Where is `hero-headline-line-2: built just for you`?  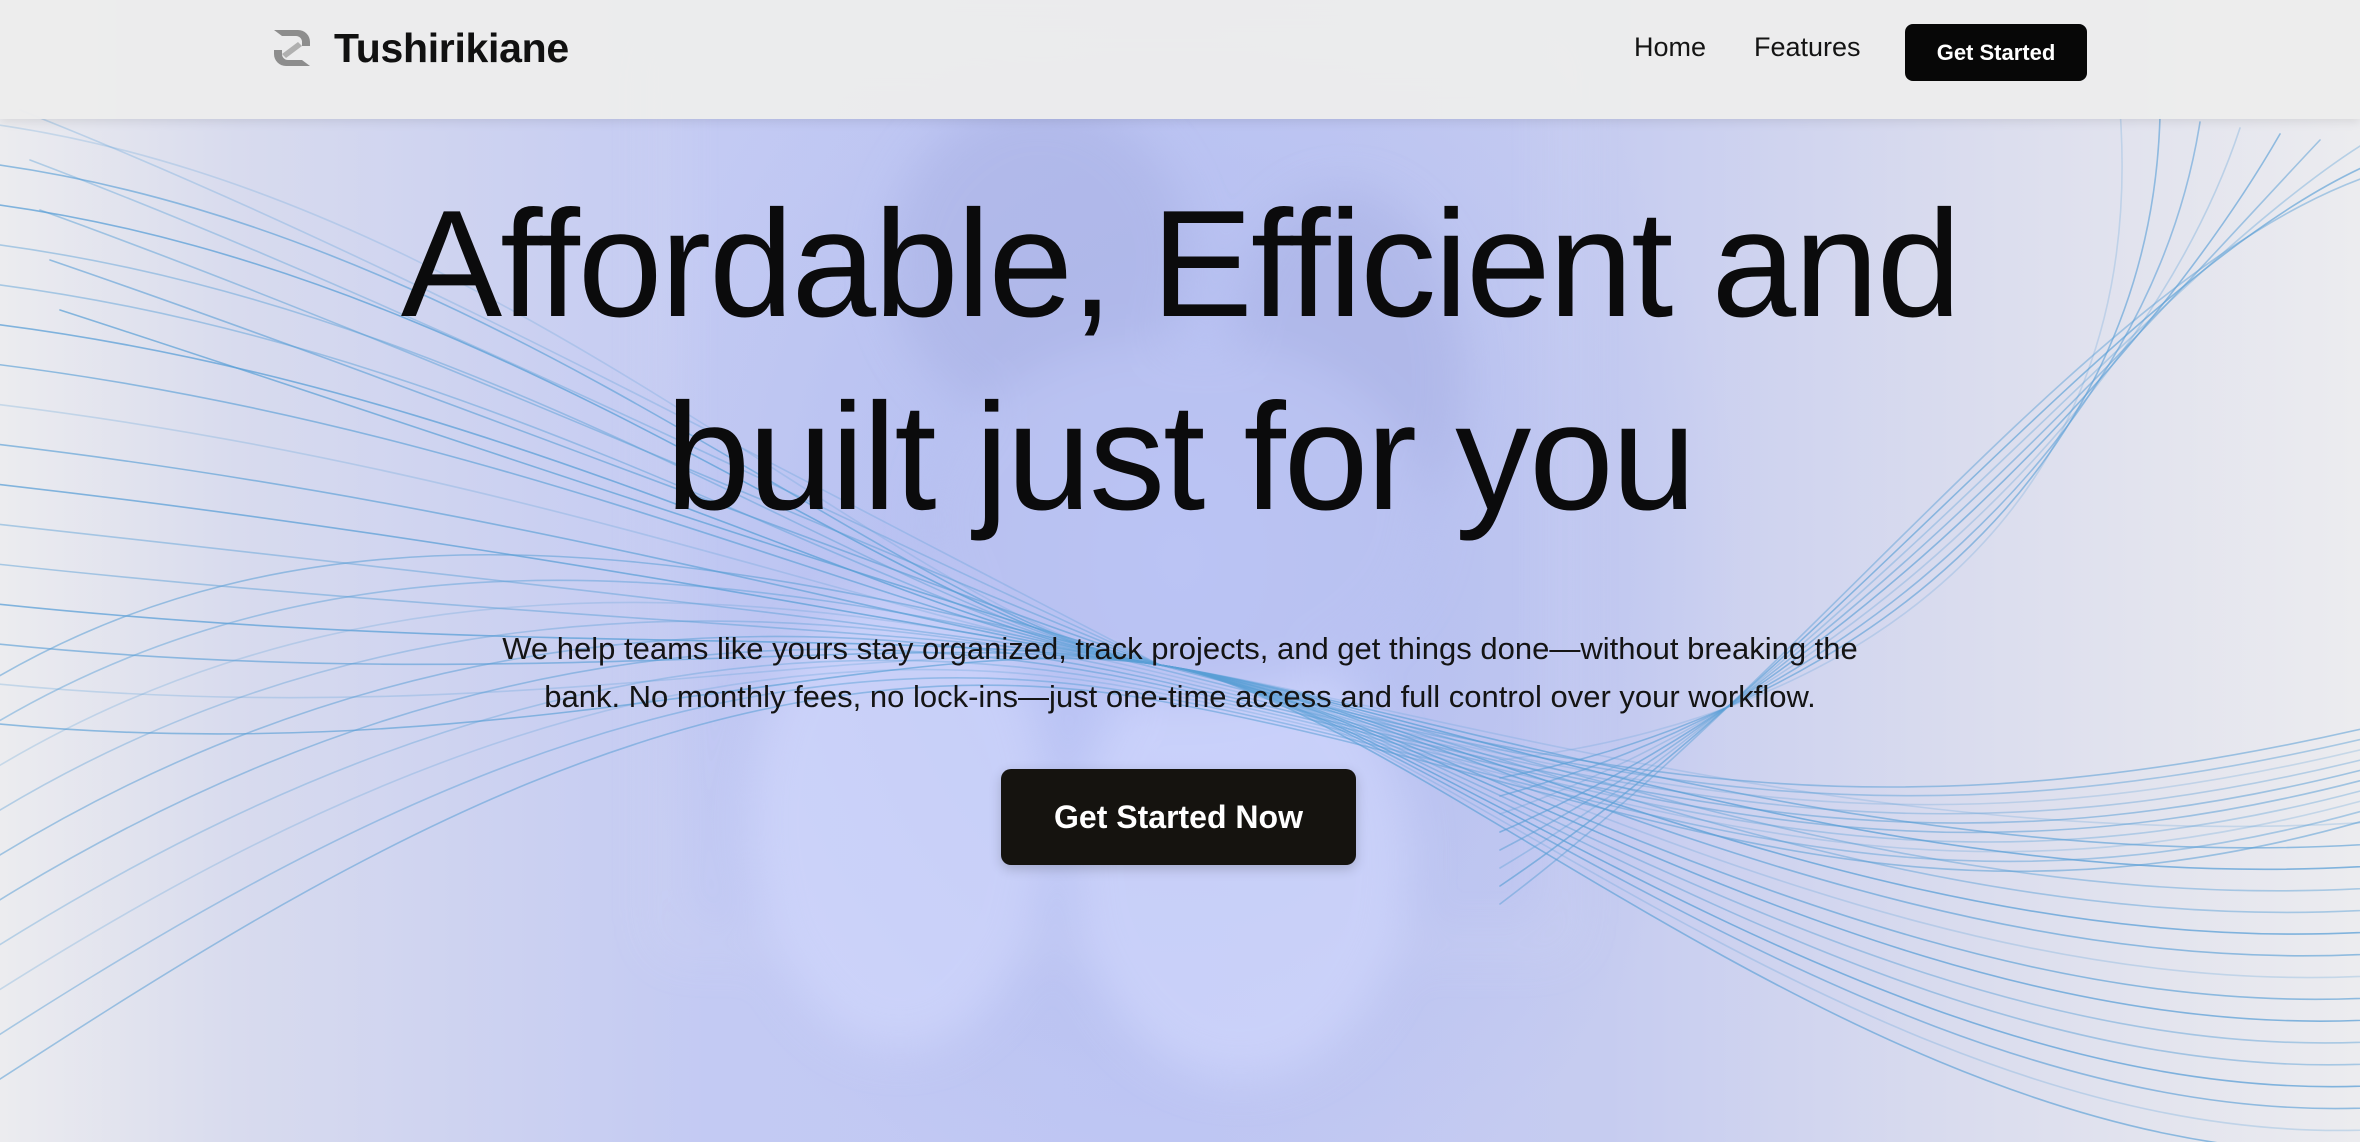
hero-headline-line-2: built just for you is located at coordinates (1181, 457).